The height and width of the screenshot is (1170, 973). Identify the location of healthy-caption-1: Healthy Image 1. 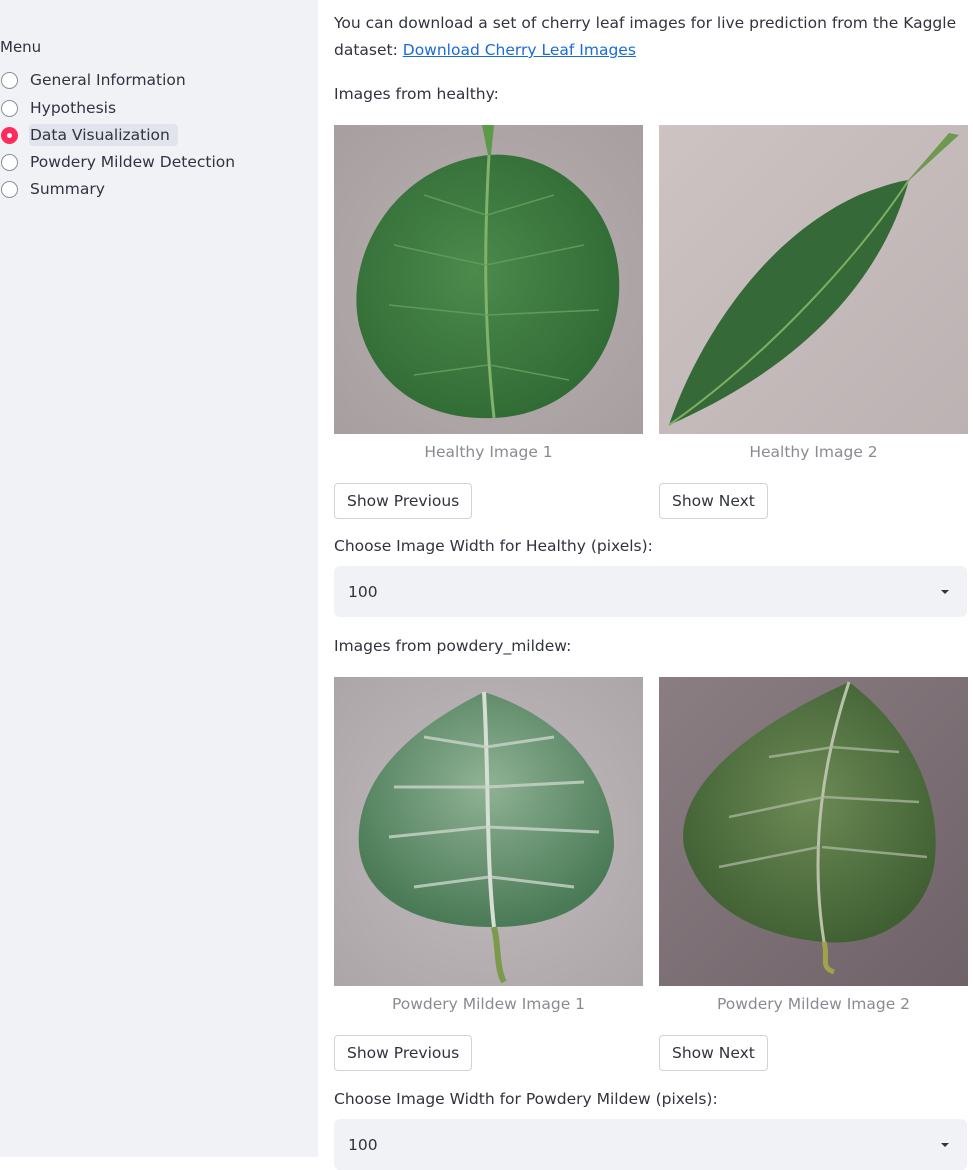
(488, 452).